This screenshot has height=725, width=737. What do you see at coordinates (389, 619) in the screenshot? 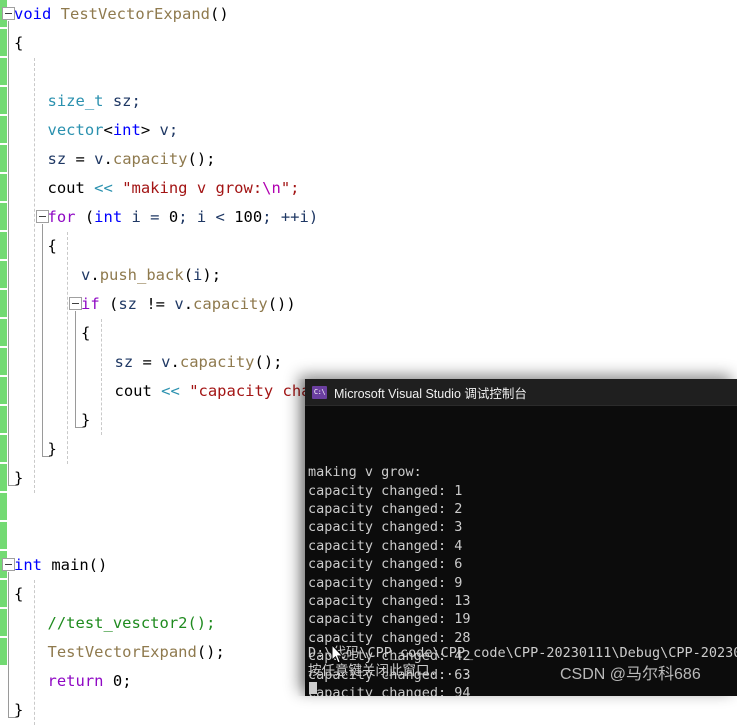
I see `console-output-line: capacity changed: 19` at bounding box center [389, 619].